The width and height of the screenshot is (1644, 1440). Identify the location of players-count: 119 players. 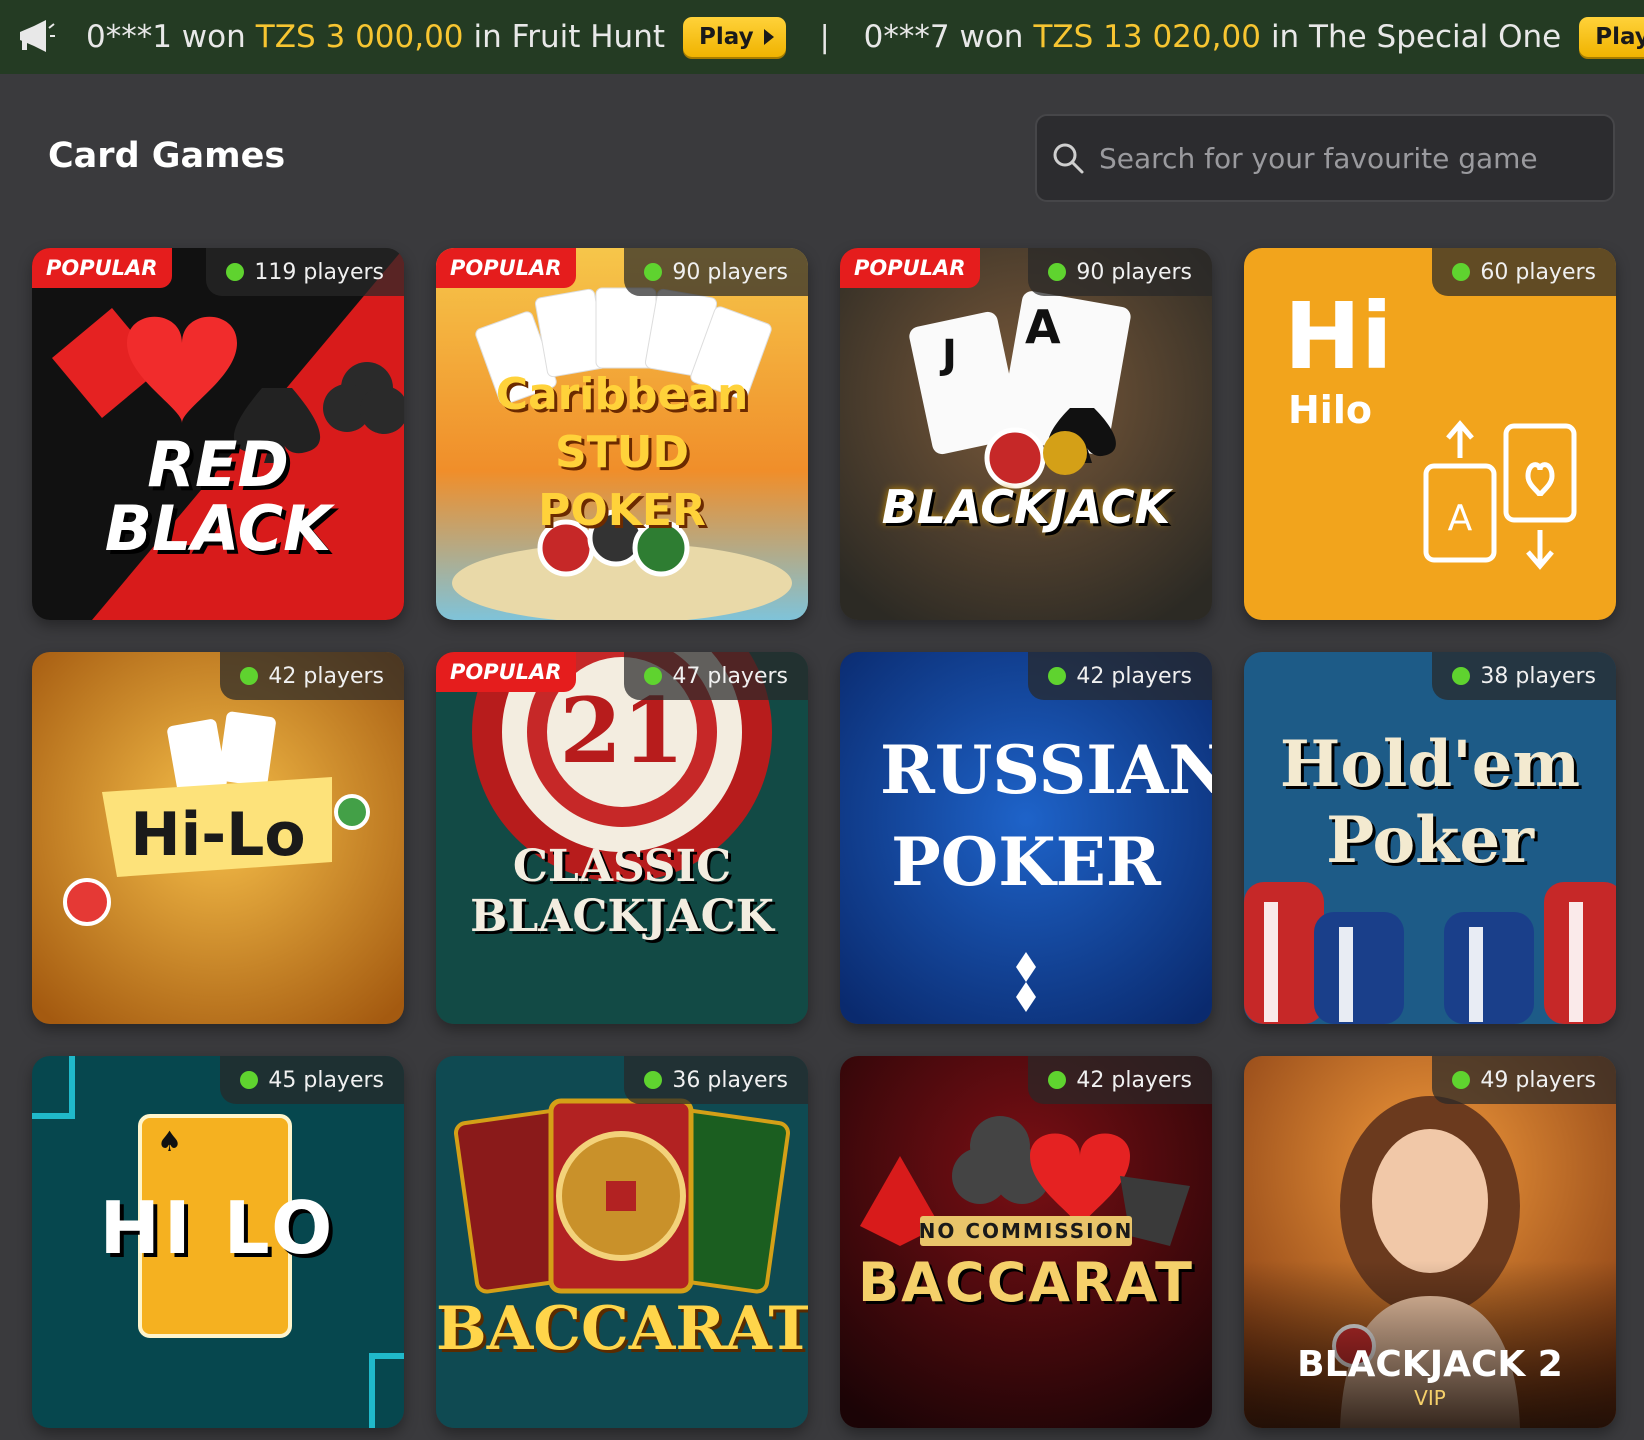
(305, 272).